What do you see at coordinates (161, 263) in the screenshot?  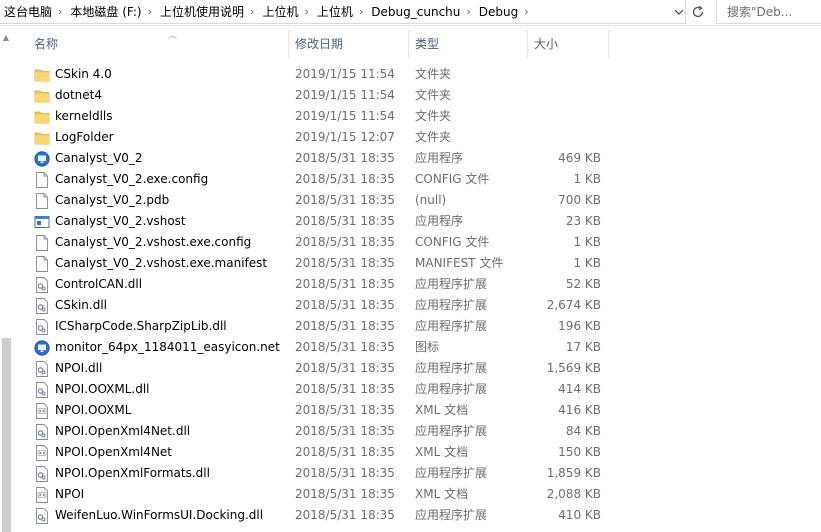 I see `file-name: Canalyst_V0_2.vshost.exe.manifest` at bounding box center [161, 263].